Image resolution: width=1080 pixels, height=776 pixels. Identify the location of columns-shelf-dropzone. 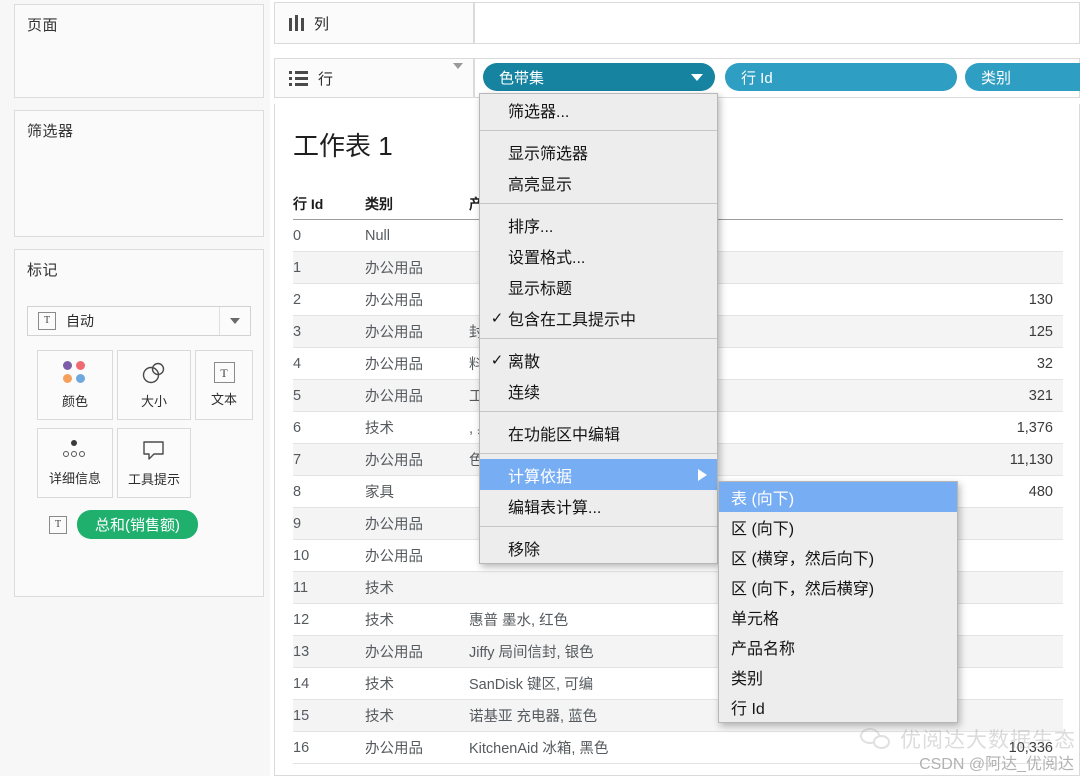
(777, 23).